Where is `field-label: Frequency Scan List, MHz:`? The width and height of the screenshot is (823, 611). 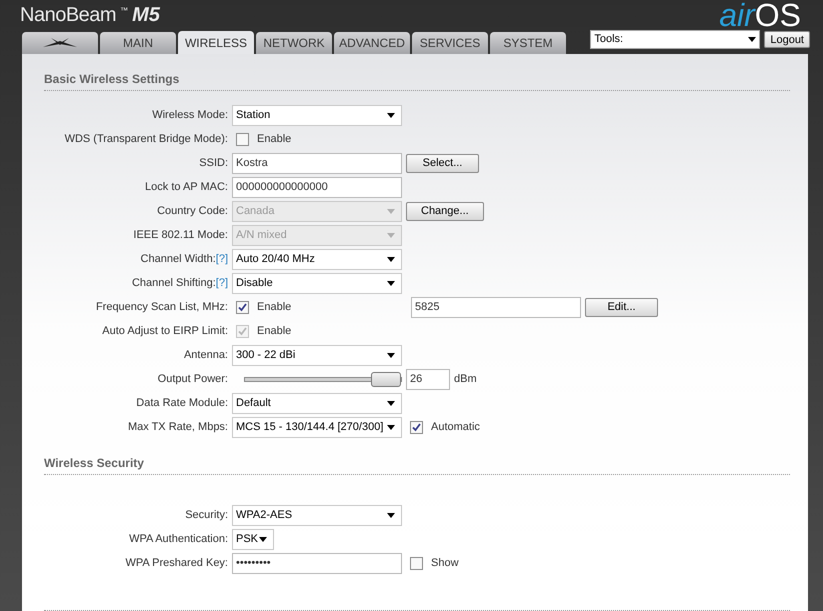 field-label: Frequency Scan List, MHz: is located at coordinates (162, 308).